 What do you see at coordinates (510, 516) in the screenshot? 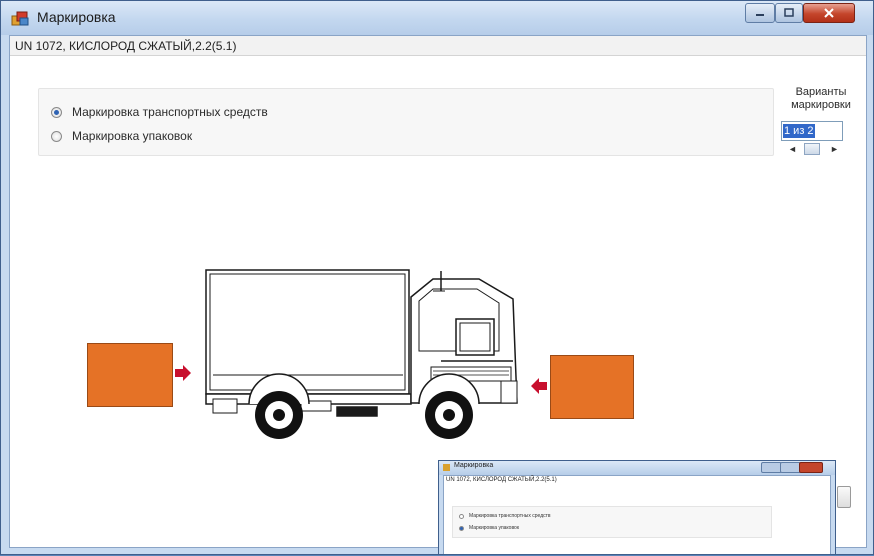
I see `thumbnail-radio-label: Маркировка транспортных средств` at bounding box center [510, 516].